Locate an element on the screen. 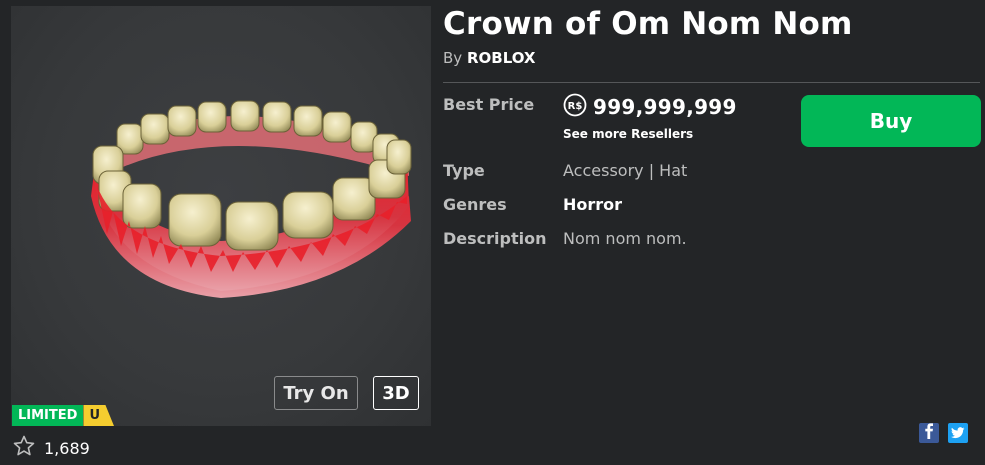 Image resolution: width=985 pixels, height=465 pixels. try-on-button: Try On is located at coordinates (316, 393).